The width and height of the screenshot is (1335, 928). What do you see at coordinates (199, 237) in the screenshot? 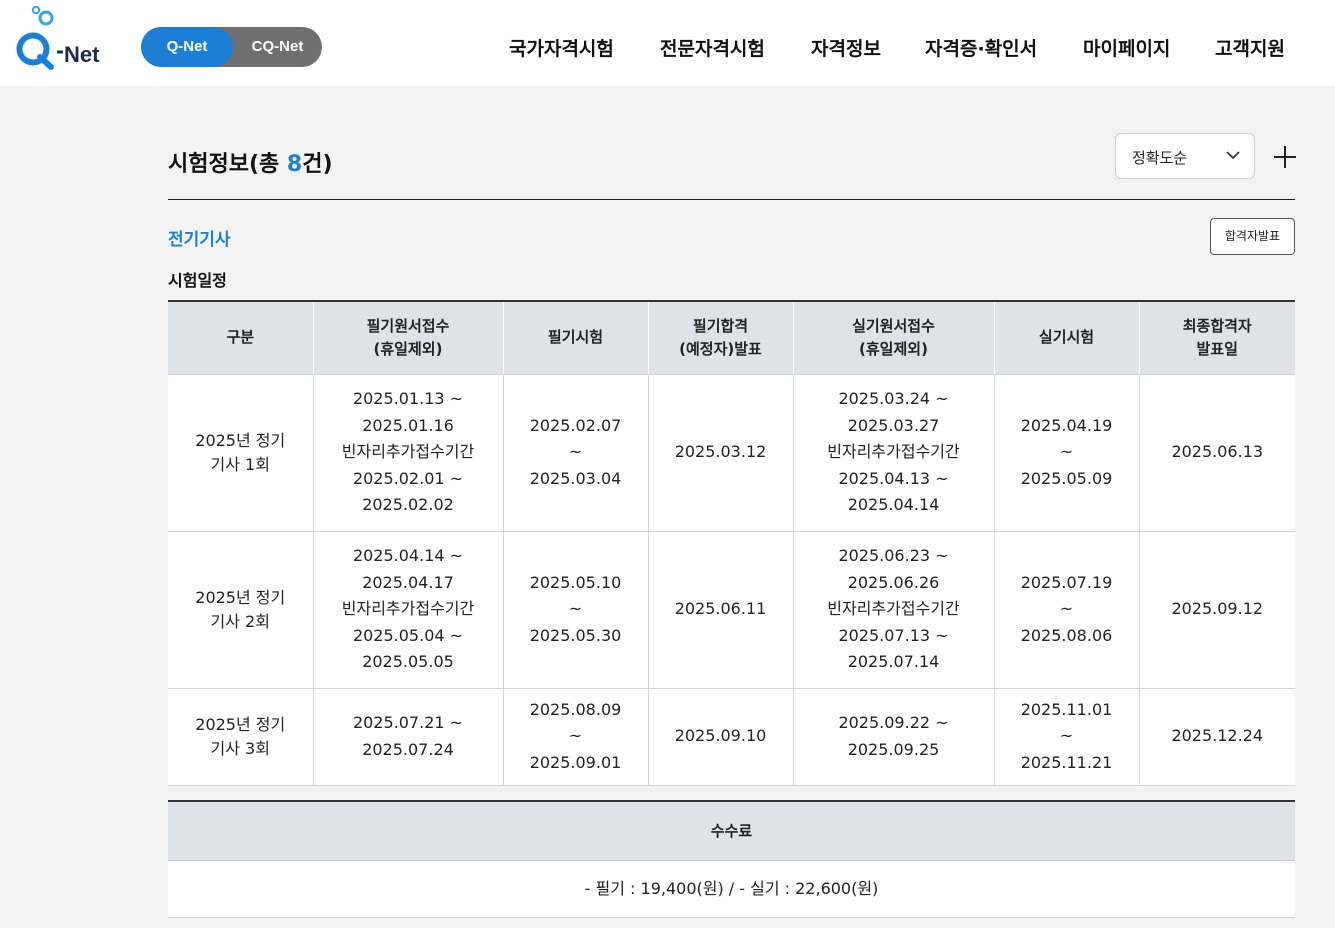
I see `qualification-name-link: 전기기사` at bounding box center [199, 237].